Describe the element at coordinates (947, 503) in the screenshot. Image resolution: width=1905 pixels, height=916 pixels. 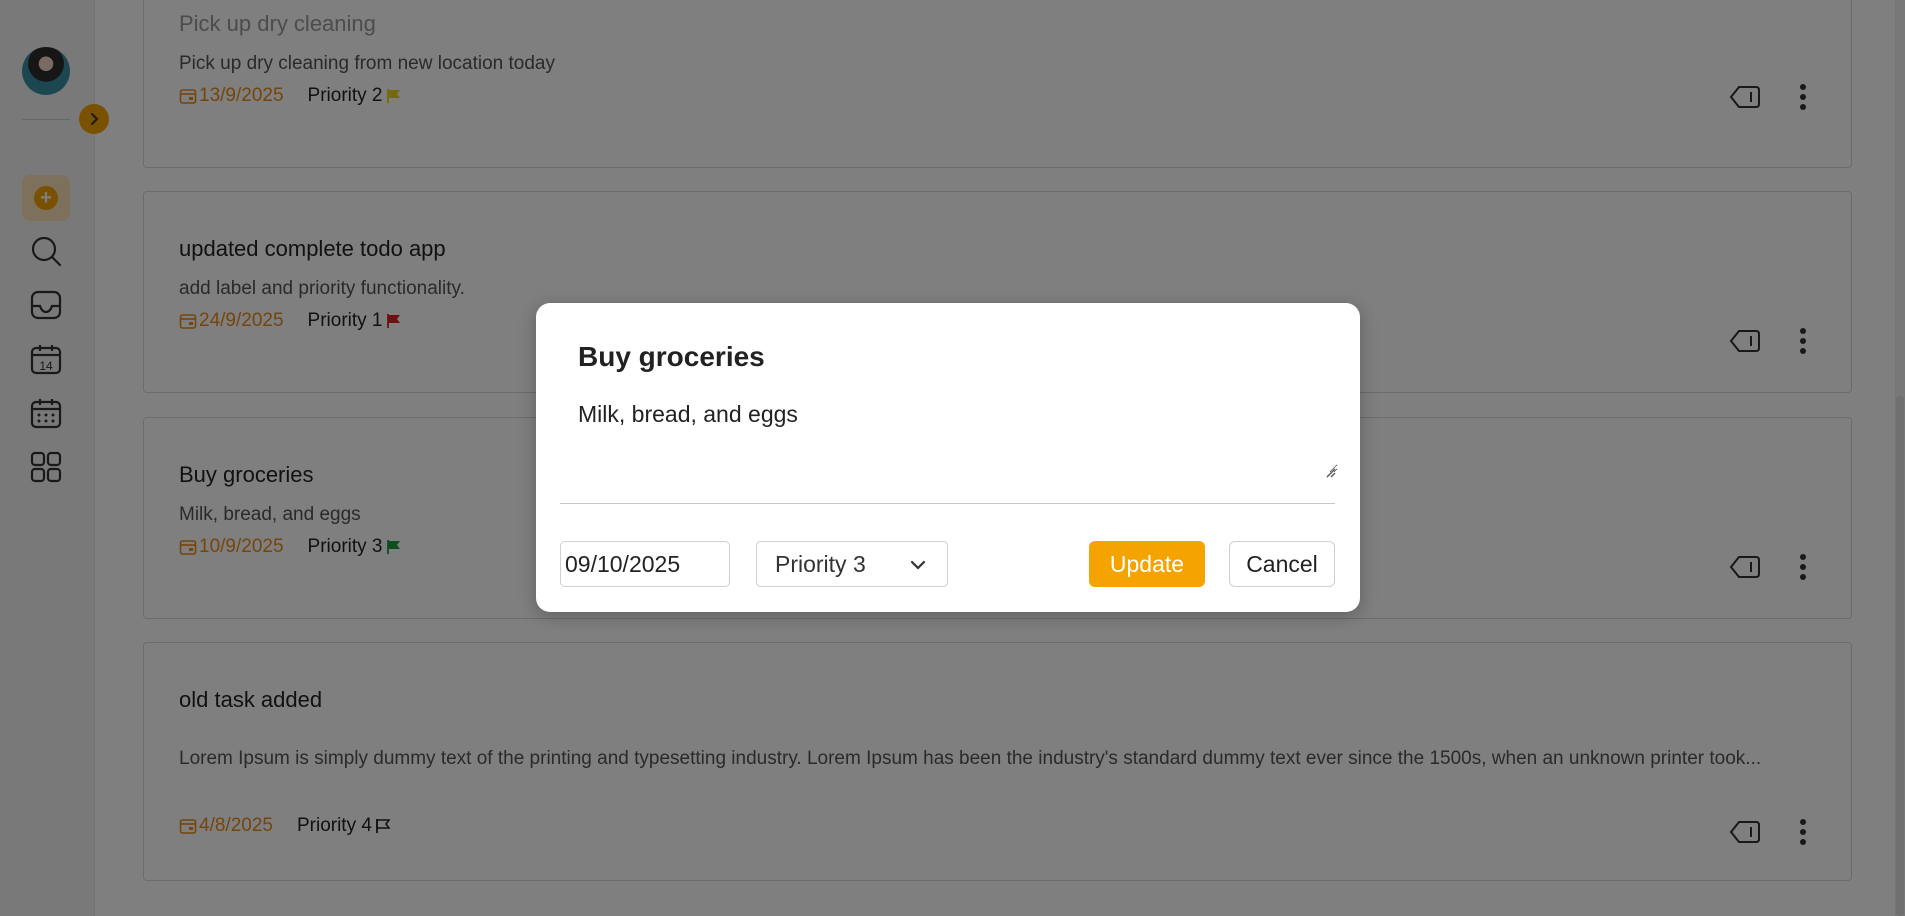
I see `modal-divider` at that location.